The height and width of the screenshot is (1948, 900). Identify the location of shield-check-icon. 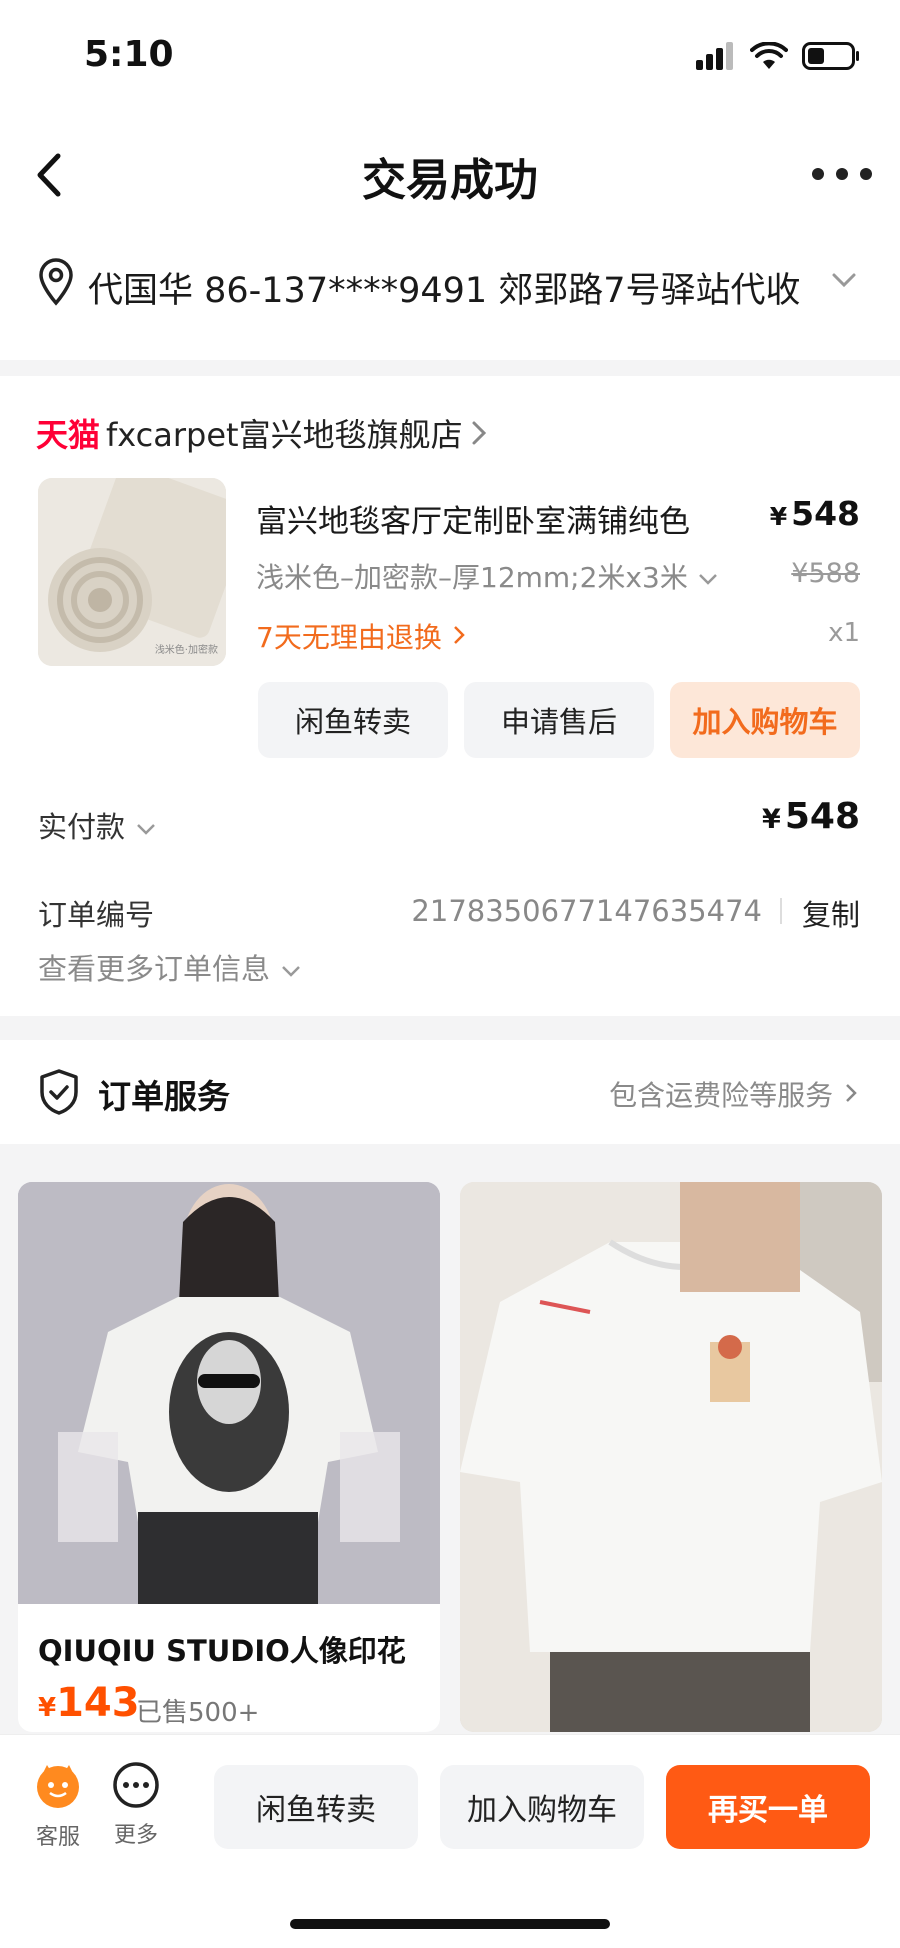
(59, 1092).